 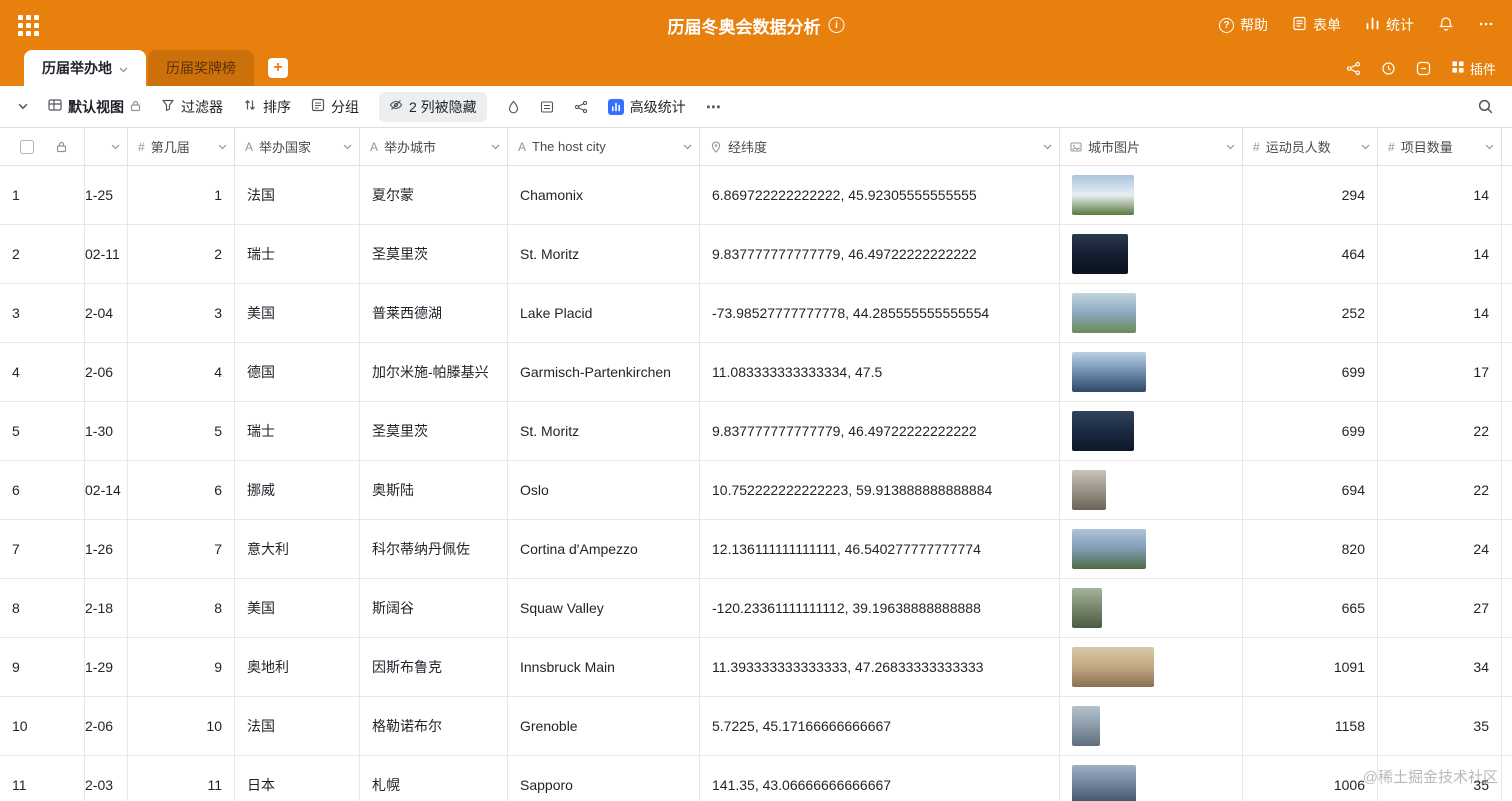 What do you see at coordinates (1353, 68) in the screenshot?
I see `share-button` at bounding box center [1353, 68].